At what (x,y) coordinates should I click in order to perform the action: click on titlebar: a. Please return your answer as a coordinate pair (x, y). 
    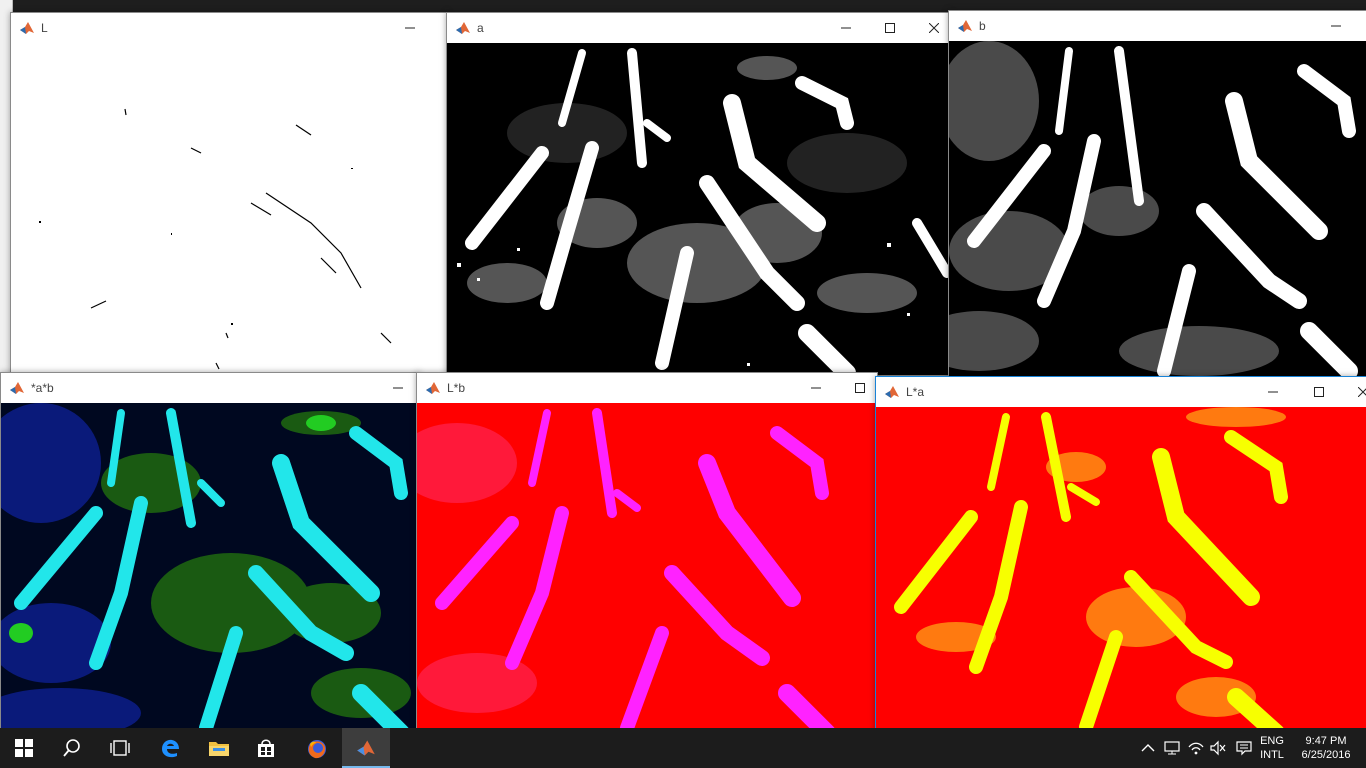
    Looking at the image, I should click on (699, 28).